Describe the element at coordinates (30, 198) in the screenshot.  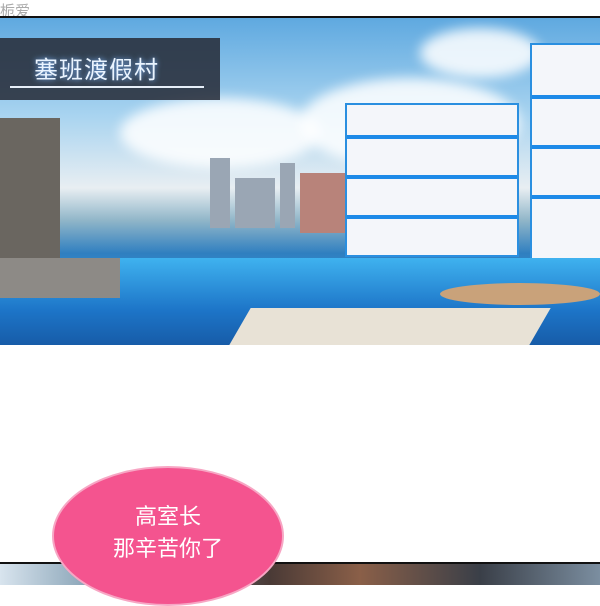
I see `left-building` at that location.